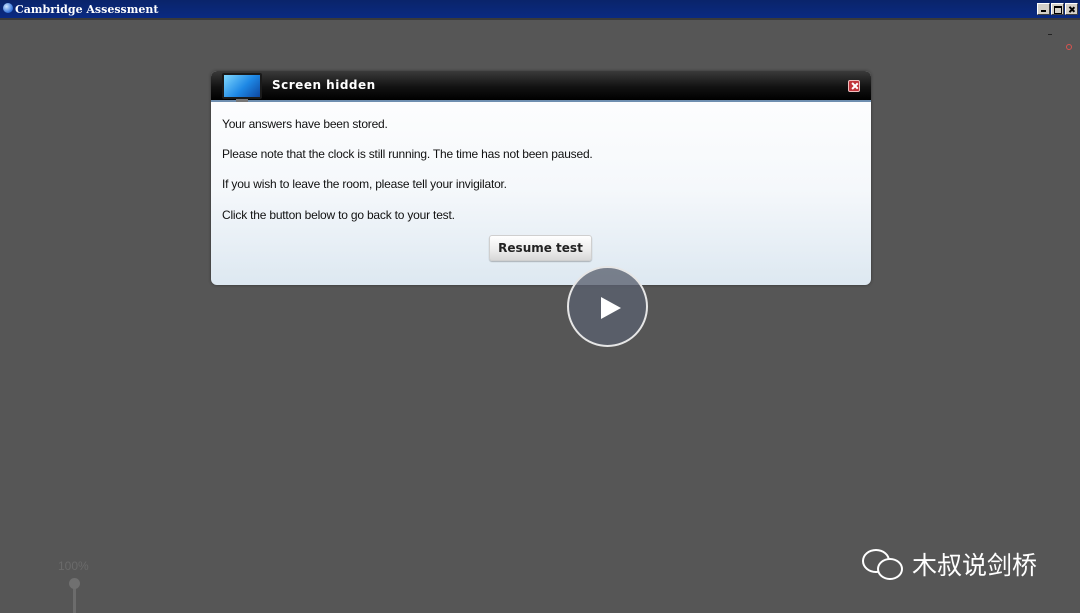 This screenshot has width=1080, height=613. What do you see at coordinates (1071, 9) in the screenshot?
I see `window-close-icon` at bounding box center [1071, 9].